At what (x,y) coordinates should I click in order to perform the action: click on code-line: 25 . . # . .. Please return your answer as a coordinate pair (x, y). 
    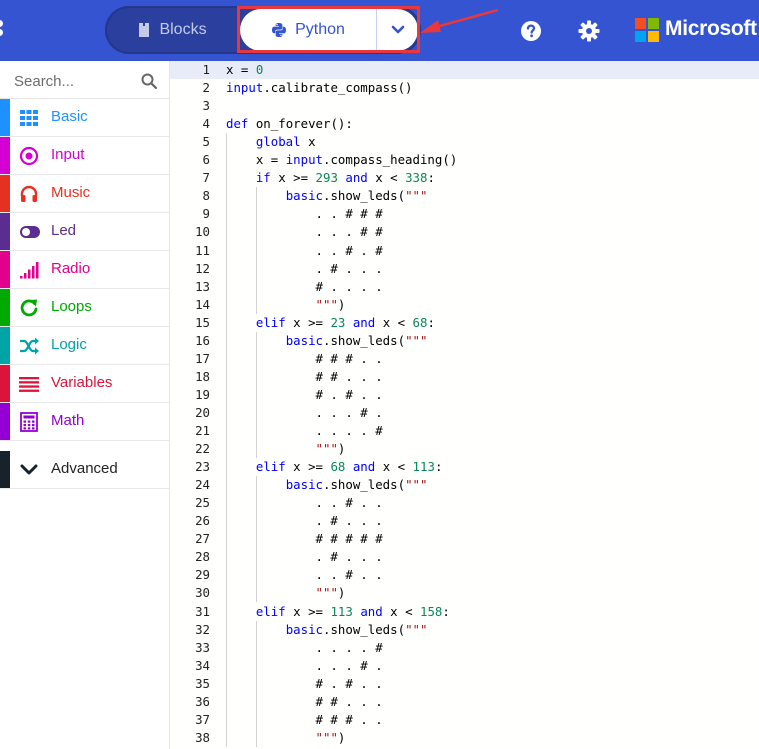
    Looking at the image, I should click on (464, 503).